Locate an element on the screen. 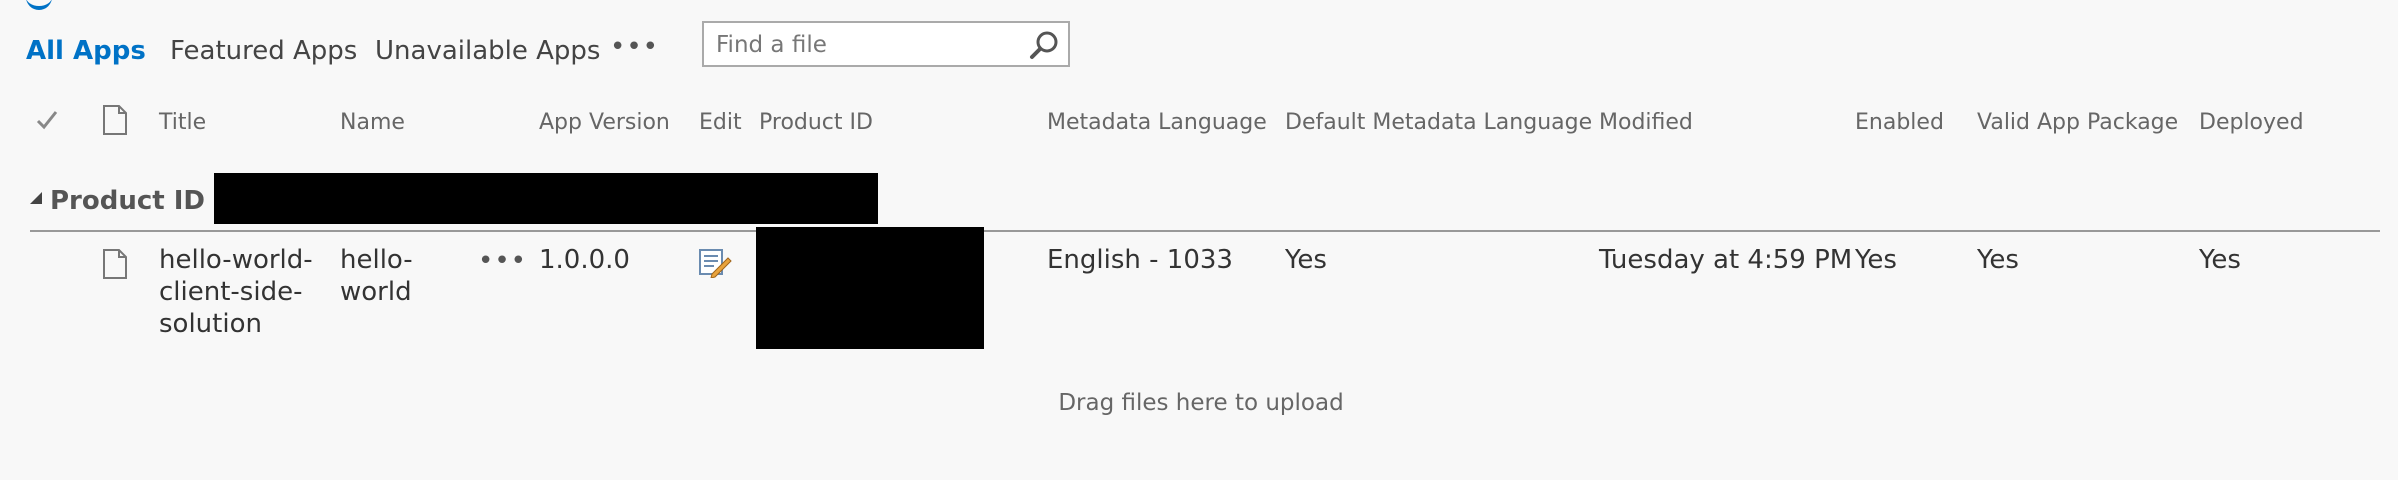  tab-all-apps: All Apps is located at coordinates (86, 51).